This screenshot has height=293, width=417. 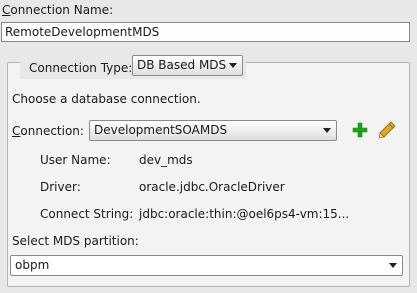 I want to click on pencil-icon, so click(x=387, y=130).